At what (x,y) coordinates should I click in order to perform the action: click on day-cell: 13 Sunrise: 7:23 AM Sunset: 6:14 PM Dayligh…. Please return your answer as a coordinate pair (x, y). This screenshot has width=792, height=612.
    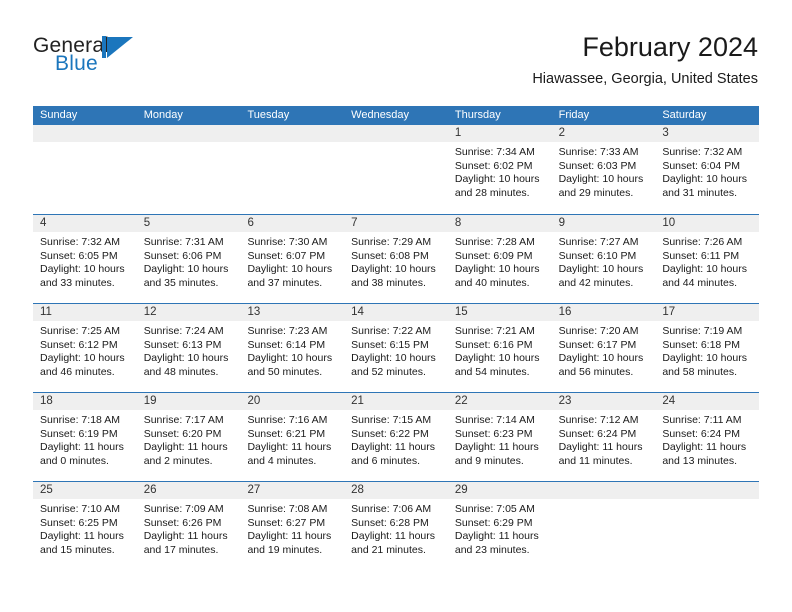
    Looking at the image, I should click on (292, 348).